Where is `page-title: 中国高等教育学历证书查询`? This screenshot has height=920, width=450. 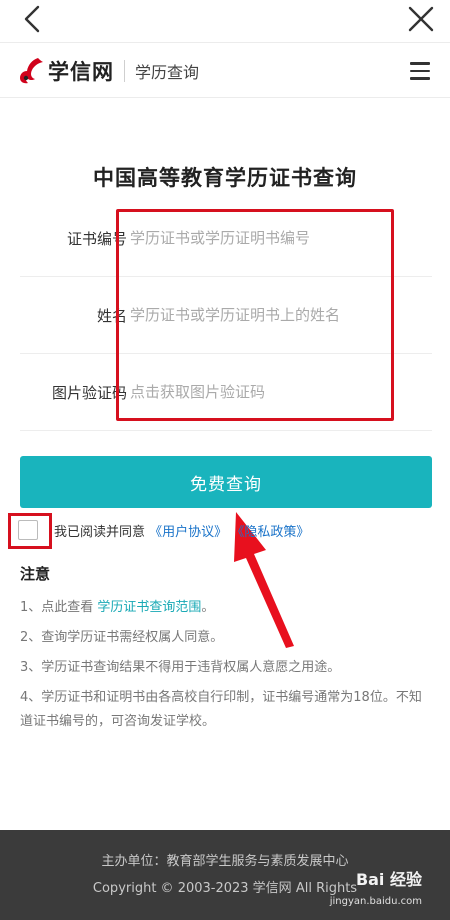 page-title: 中国高等教育学历证书查询 is located at coordinates (225, 178).